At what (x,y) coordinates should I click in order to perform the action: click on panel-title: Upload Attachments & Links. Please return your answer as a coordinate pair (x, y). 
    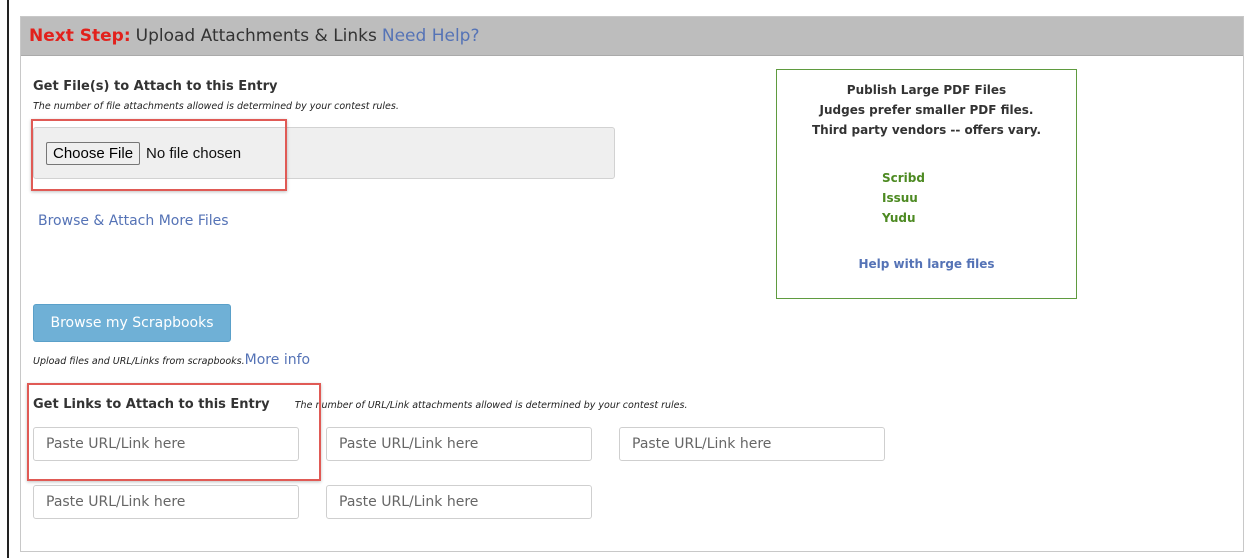
    Looking at the image, I should click on (256, 36).